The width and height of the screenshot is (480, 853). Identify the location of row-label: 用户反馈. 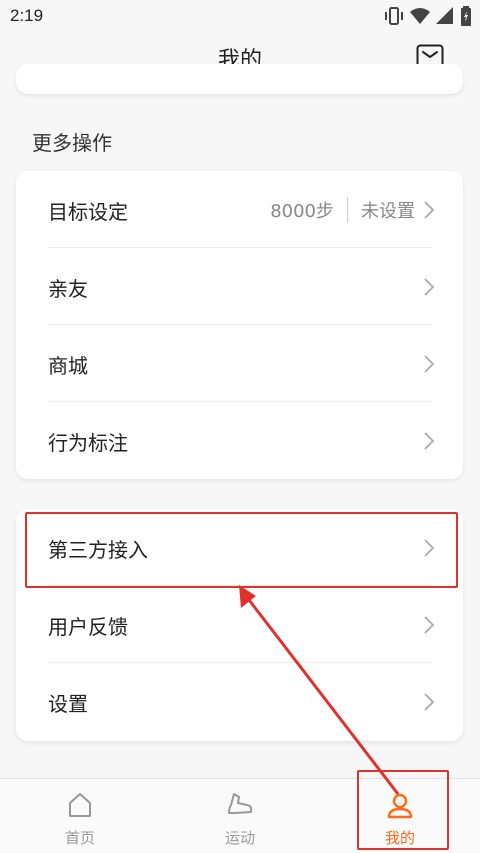
(88, 627).